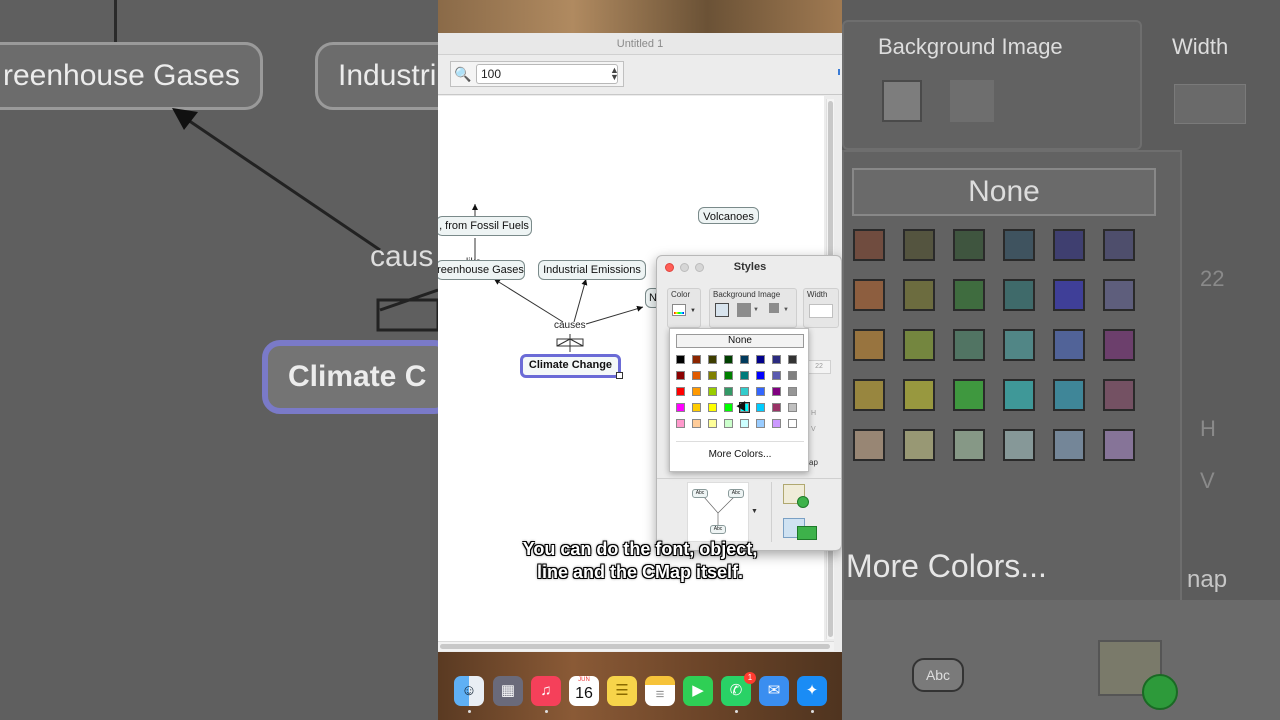  Describe the element at coordinates (546, 691) in the screenshot. I see `music-icon: ♫` at that location.